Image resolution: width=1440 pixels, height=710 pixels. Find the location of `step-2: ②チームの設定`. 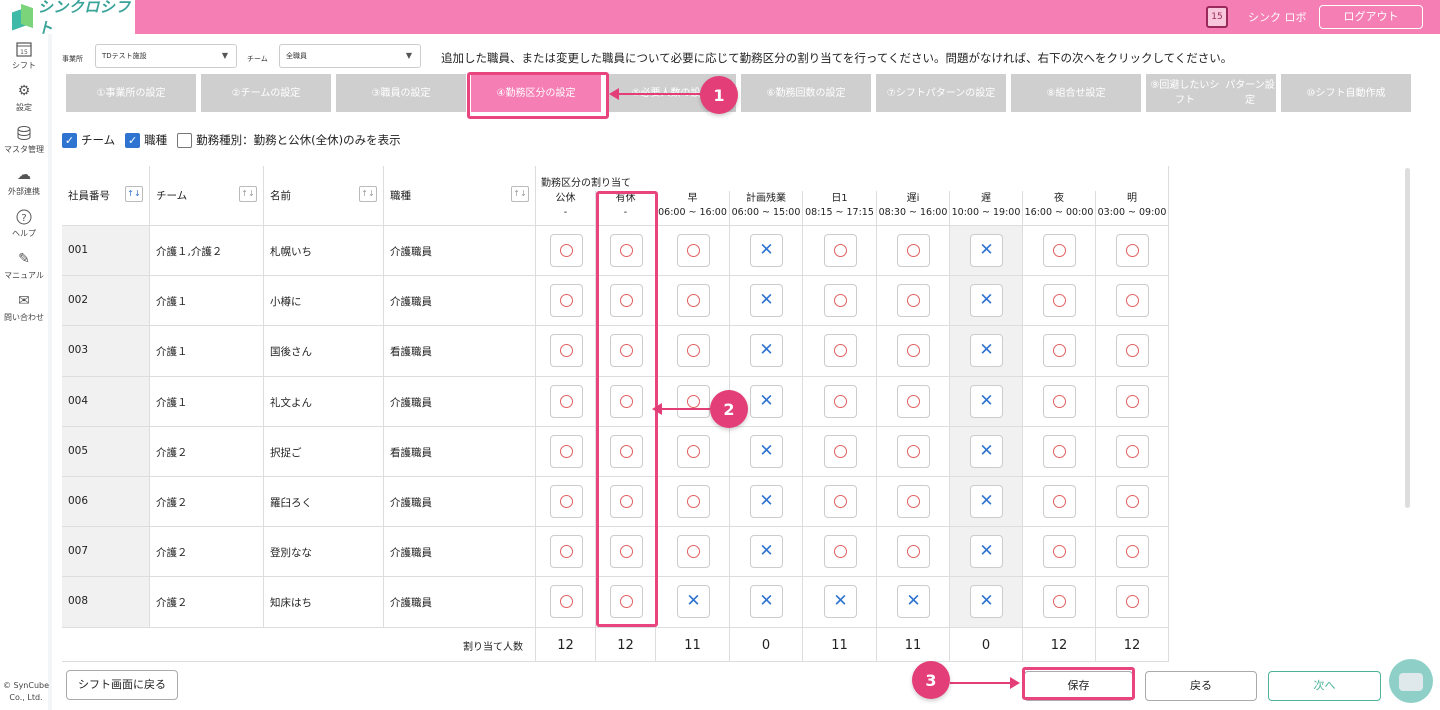

step-2: ②チームの設定 is located at coordinates (266, 93).